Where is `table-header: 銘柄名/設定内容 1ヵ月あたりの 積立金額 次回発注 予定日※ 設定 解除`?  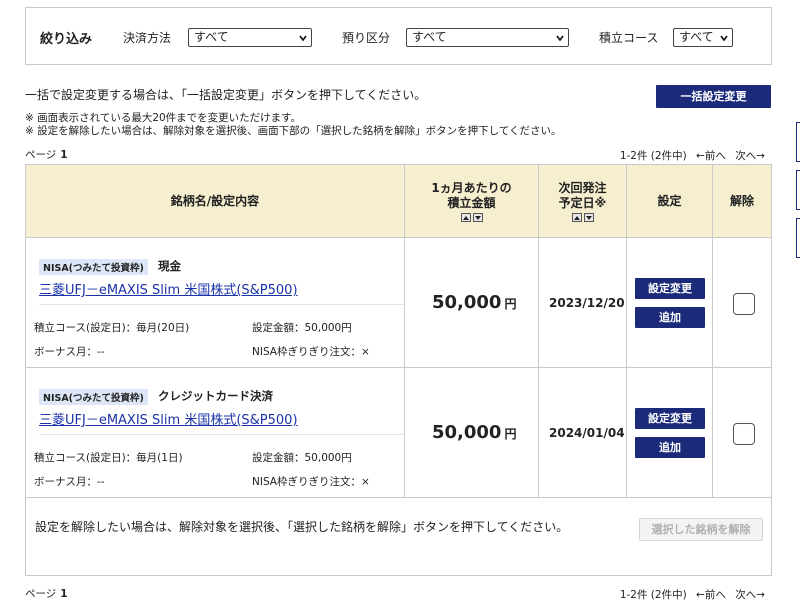
table-header: 銘柄名/設定内容 1ヵ月あたりの 積立金額 次回発注 予定日※ 設定 解除 is located at coordinates (398, 201).